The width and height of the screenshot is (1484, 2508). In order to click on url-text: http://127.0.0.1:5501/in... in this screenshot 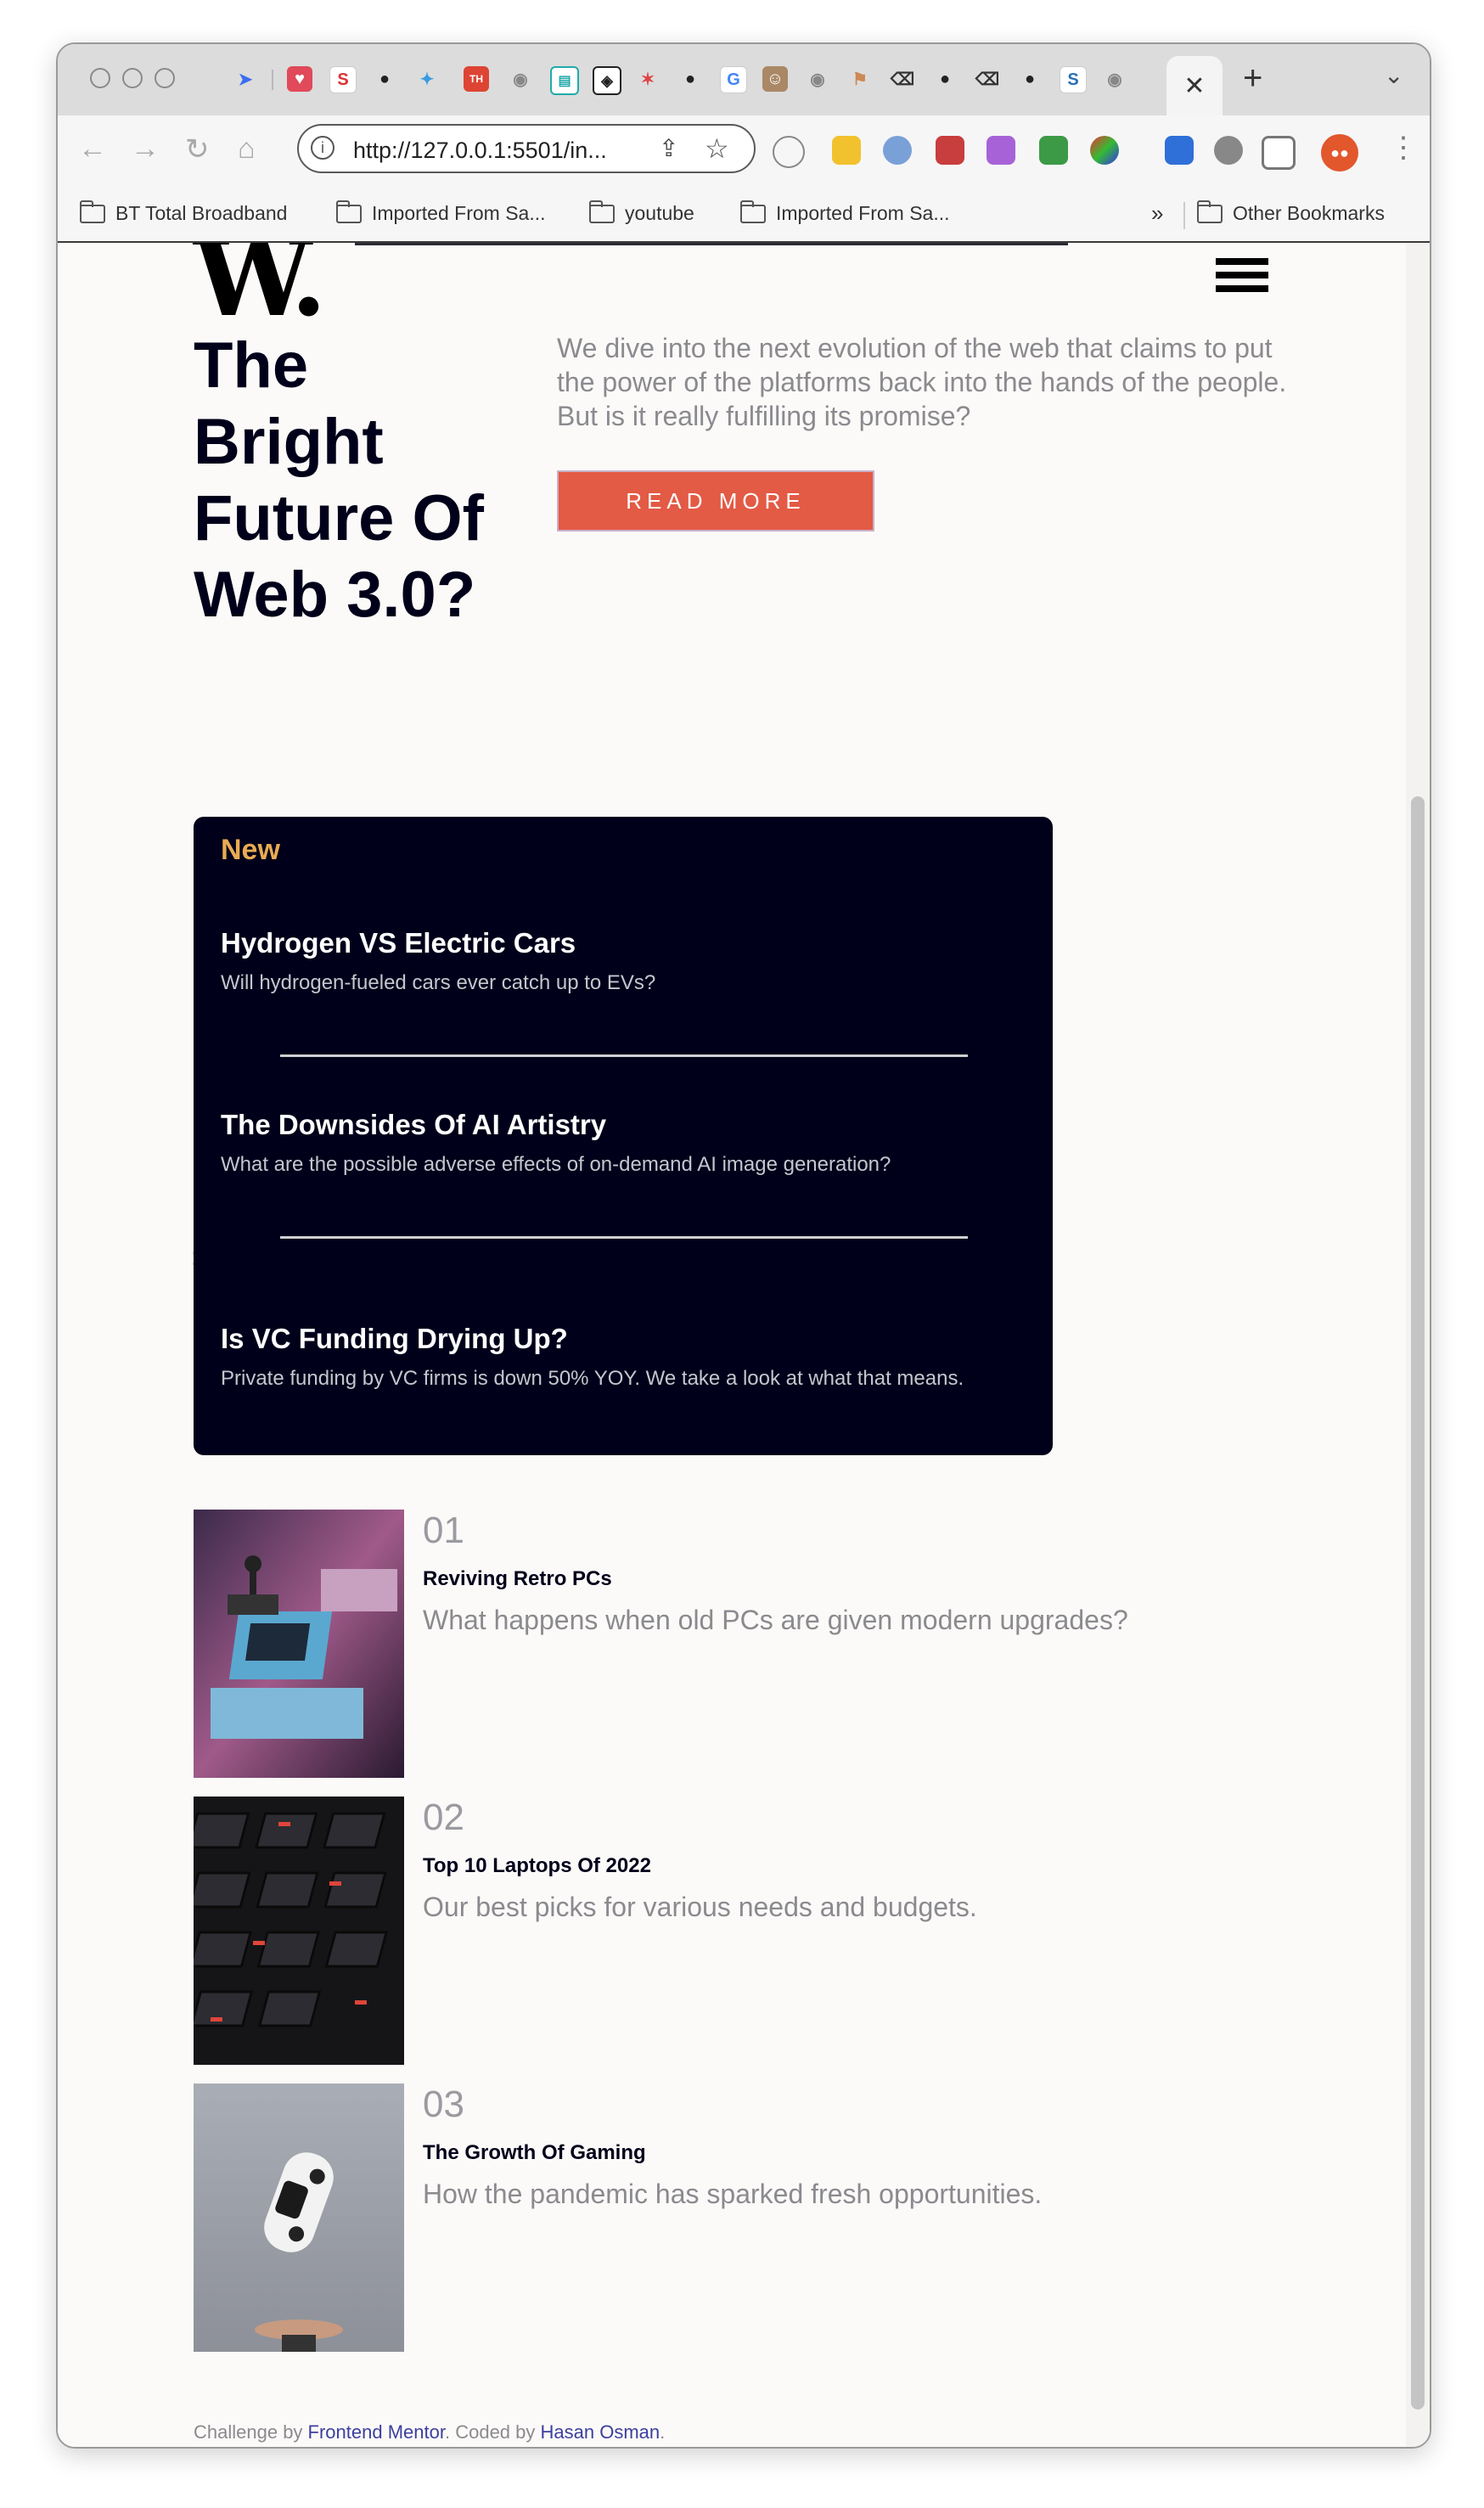, I will do `click(480, 151)`.